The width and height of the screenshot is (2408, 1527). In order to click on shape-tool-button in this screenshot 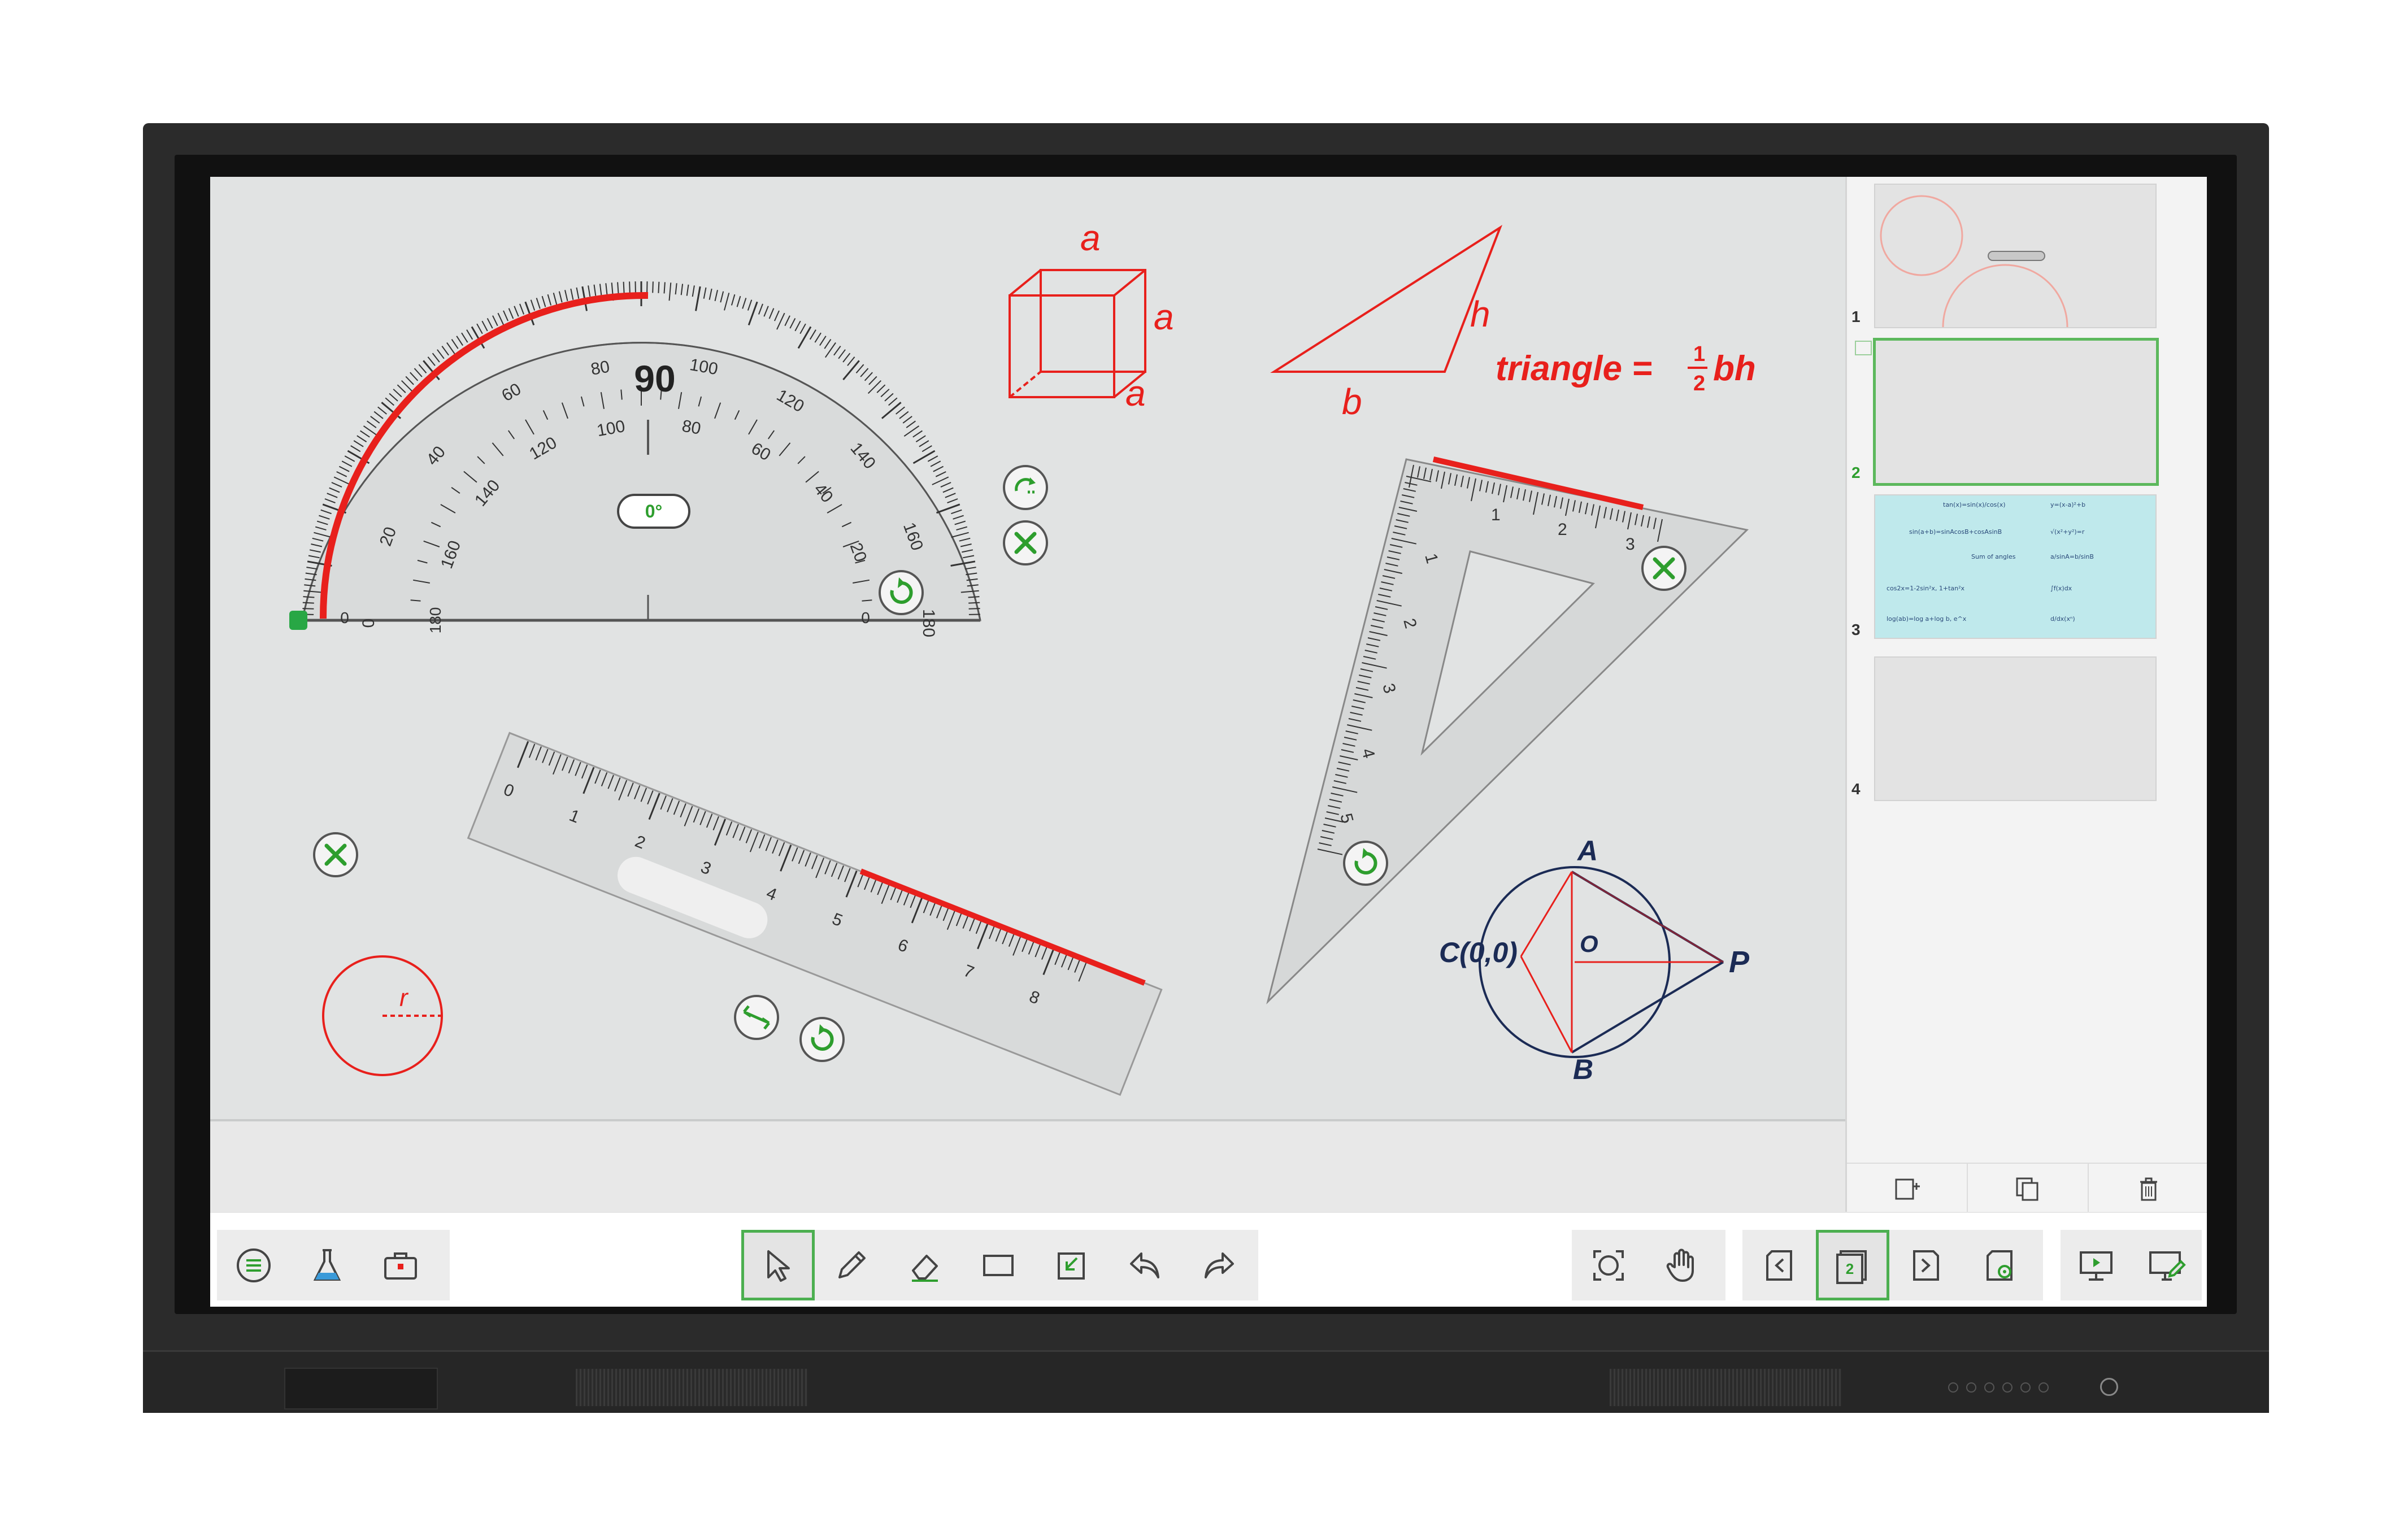, I will do `click(998, 1265)`.